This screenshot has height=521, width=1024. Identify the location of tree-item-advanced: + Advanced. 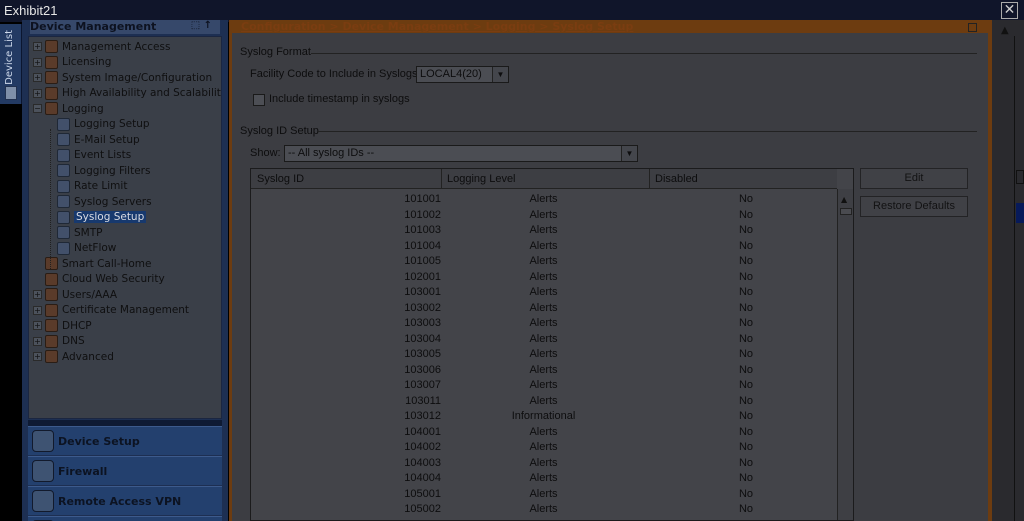
(73, 356).